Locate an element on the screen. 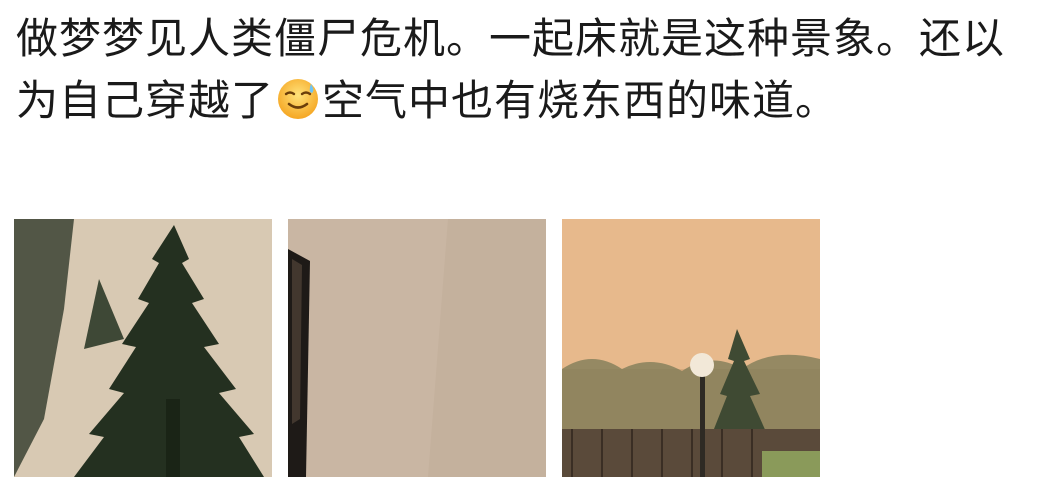 This screenshot has height=492, width=1038. sweat-smile-face-icon is located at coordinates (298, 98).